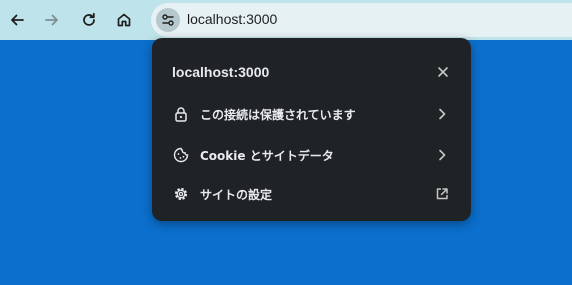 This screenshot has width=572, height=285. I want to click on reload-button, so click(89, 20).